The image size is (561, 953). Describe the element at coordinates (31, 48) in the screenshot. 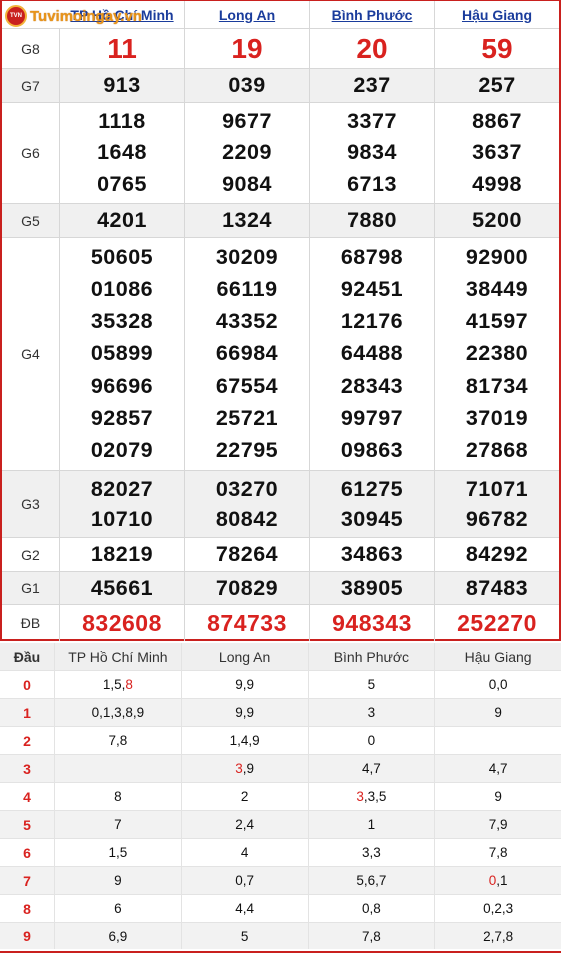

I see `prize-label: G8` at that location.